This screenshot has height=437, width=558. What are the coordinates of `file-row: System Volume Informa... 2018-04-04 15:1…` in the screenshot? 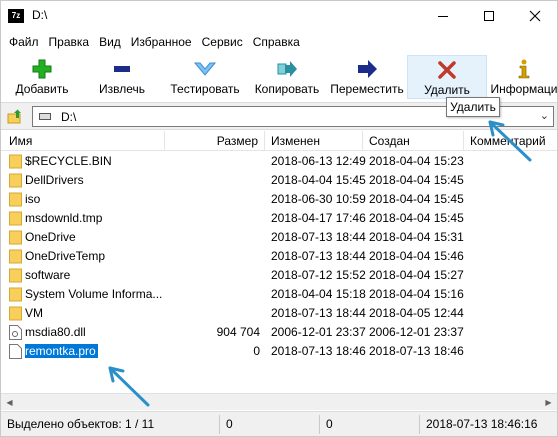 It's located at (279, 294).